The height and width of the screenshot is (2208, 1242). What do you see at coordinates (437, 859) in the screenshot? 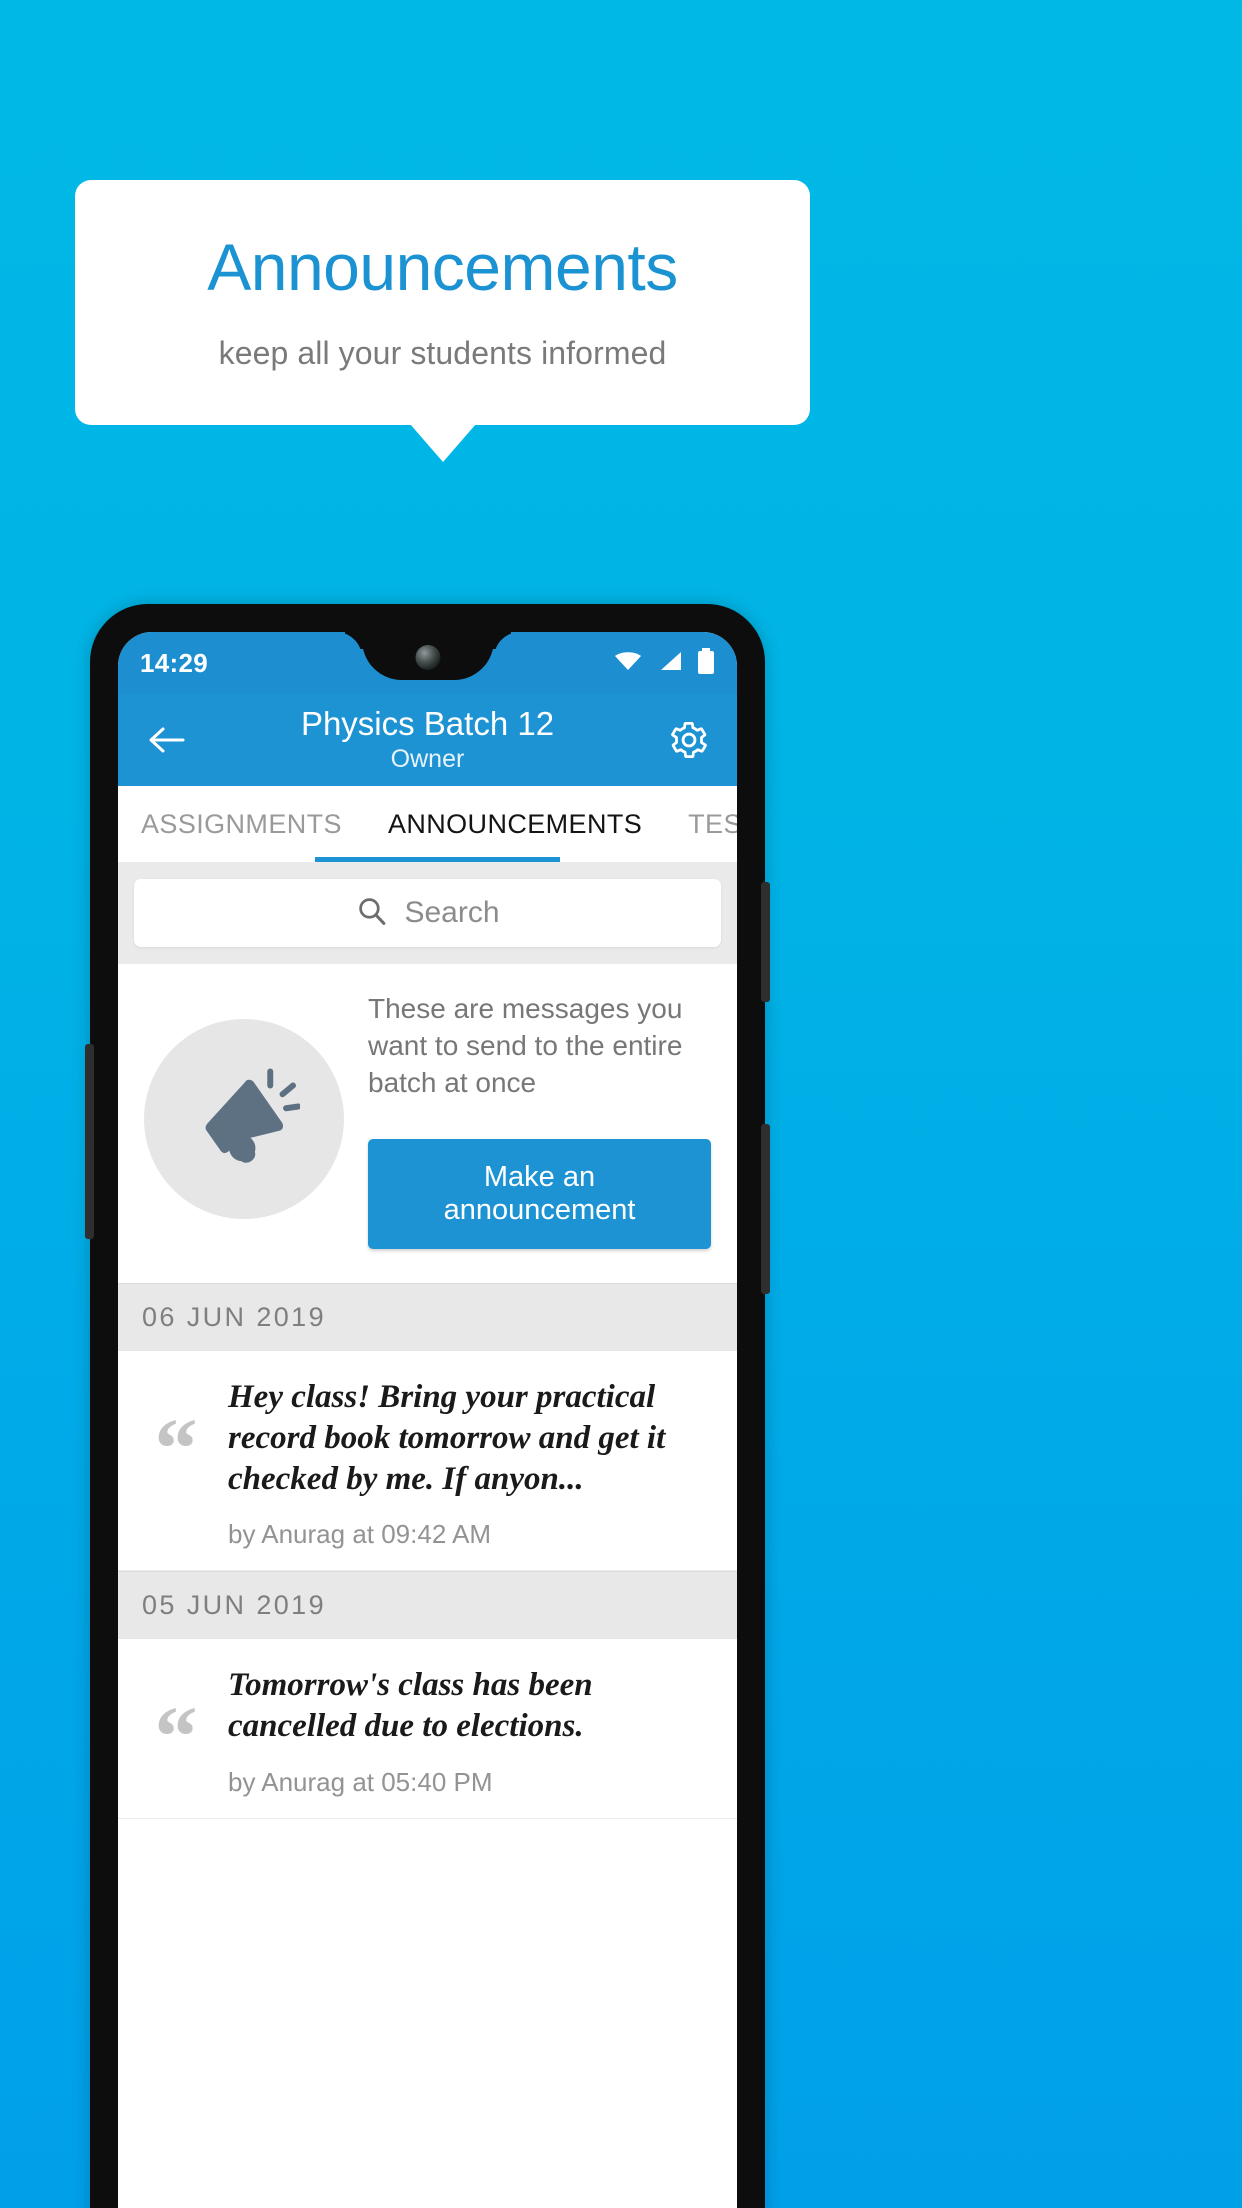
I see `tab-active-underline` at bounding box center [437, 859].